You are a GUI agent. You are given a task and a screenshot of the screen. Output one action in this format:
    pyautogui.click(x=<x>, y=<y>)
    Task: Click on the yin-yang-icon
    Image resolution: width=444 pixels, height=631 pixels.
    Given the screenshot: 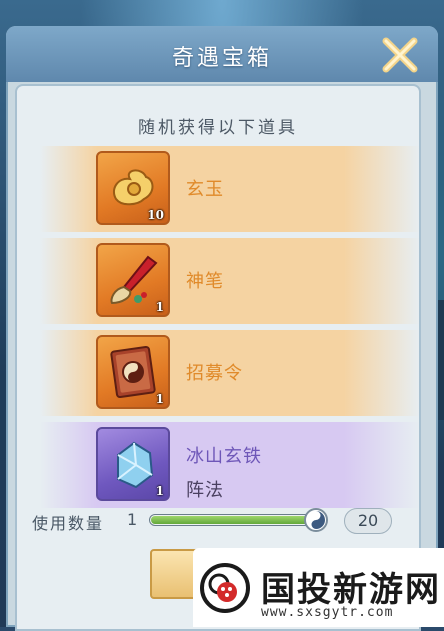 What is the action you would take?
    pyautogui.click(x=316, y=520)
    